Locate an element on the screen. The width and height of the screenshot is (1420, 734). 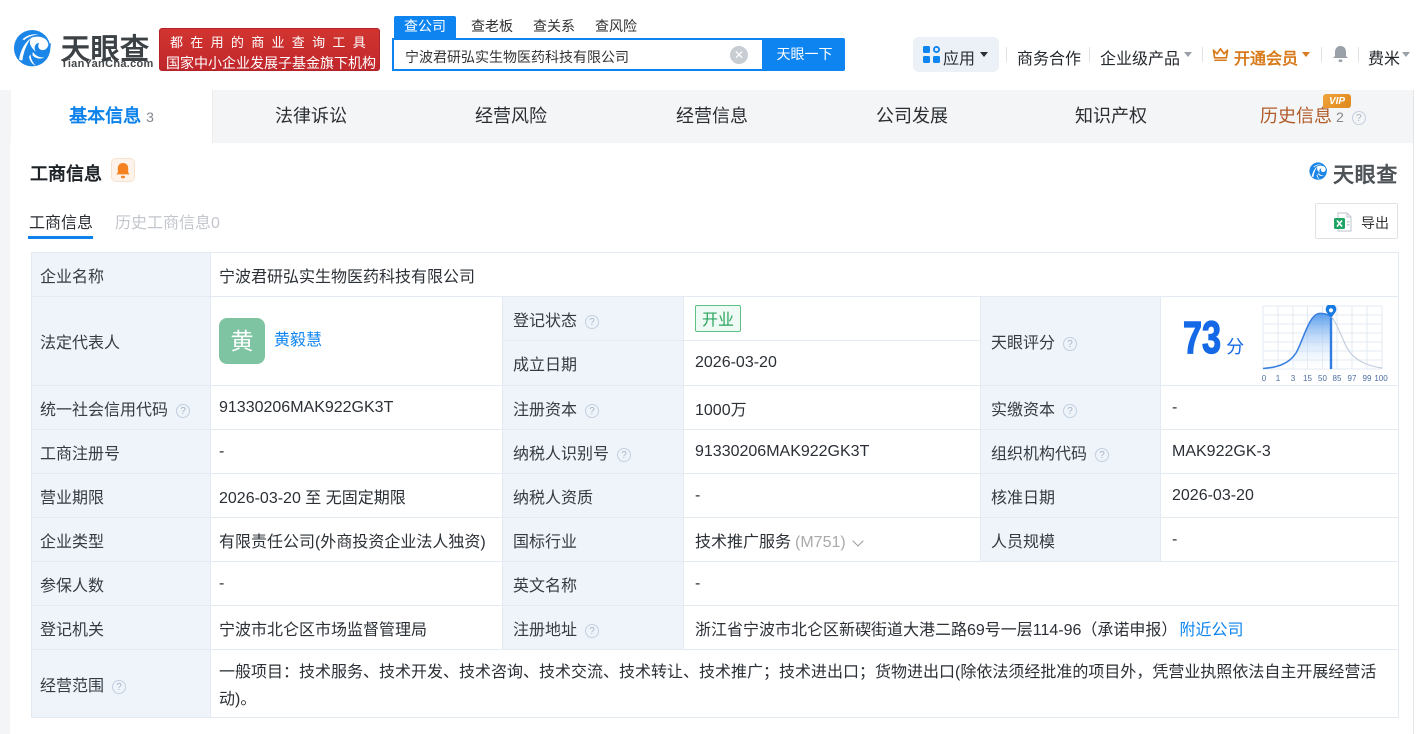
svg-text: 1 is located at coordinates (1278, 378).